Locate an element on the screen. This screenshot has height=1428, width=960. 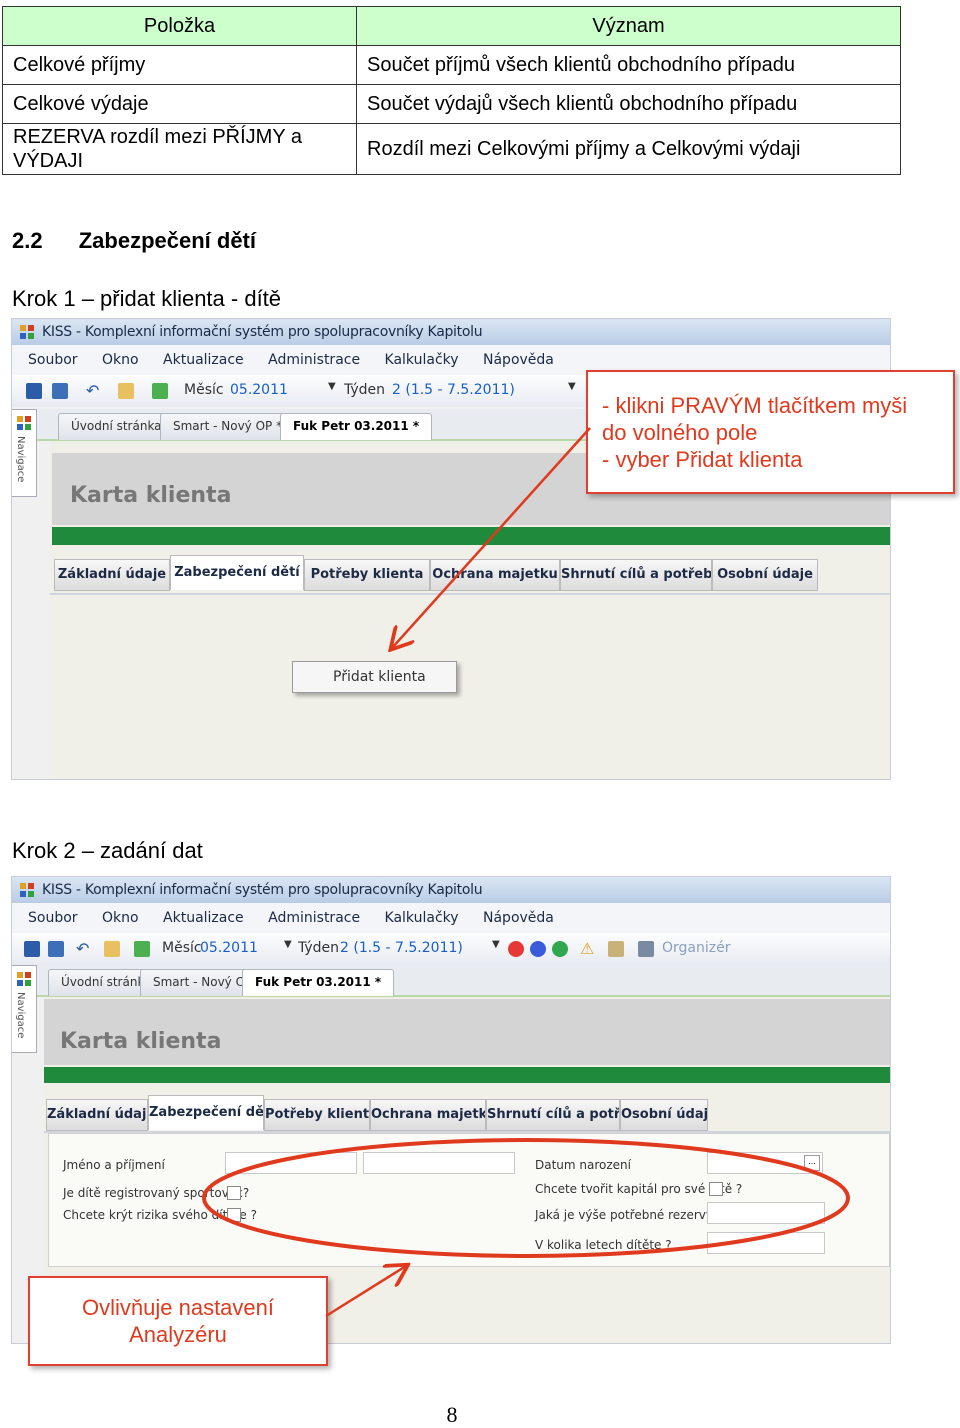
arrow-to-context-menu is located at coordinates (491, 537).